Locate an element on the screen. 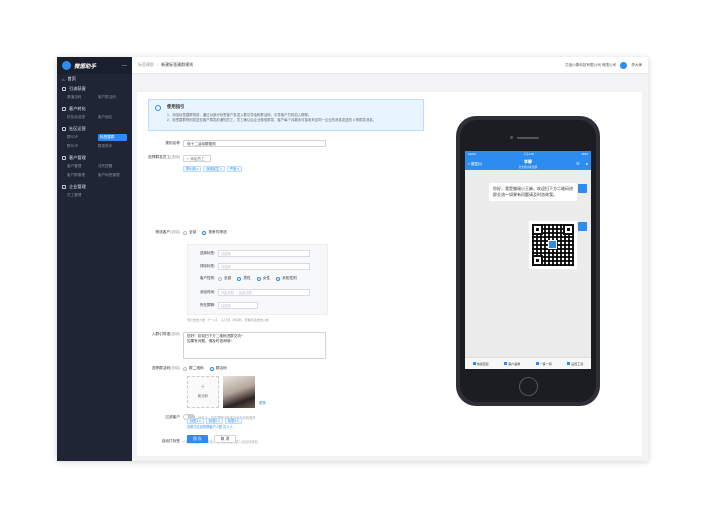  user-name: 李大婶 is located at coordinates (636, 65).